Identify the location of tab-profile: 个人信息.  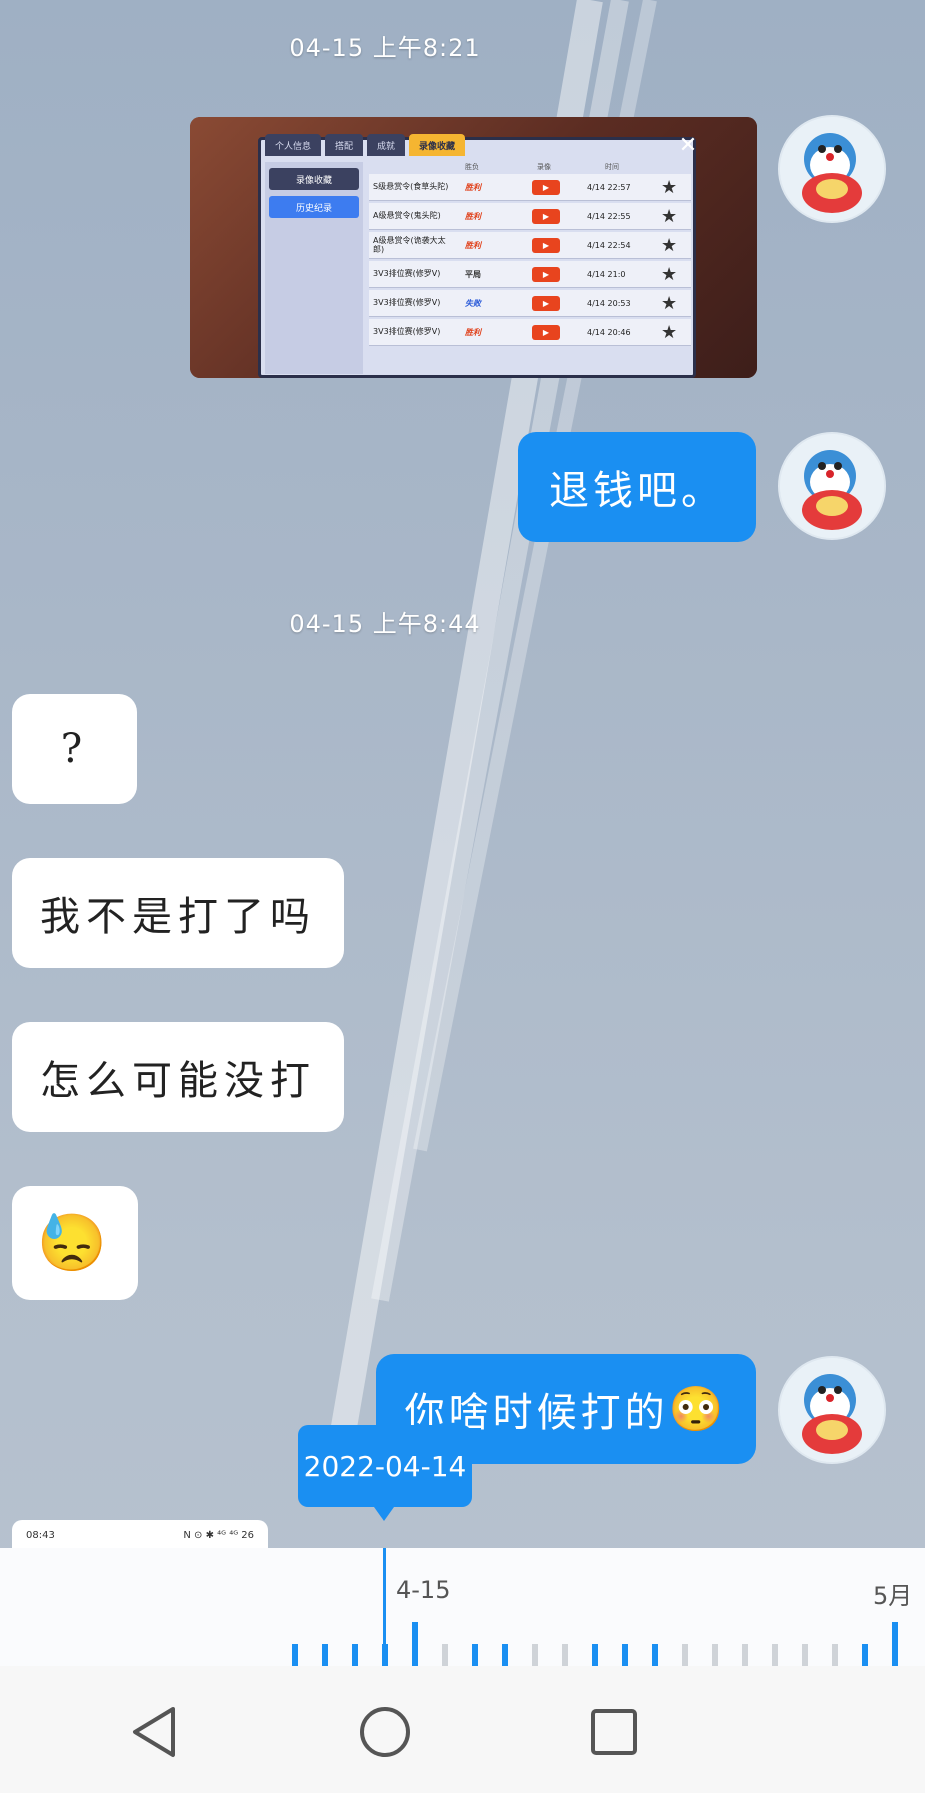
(293, 145).